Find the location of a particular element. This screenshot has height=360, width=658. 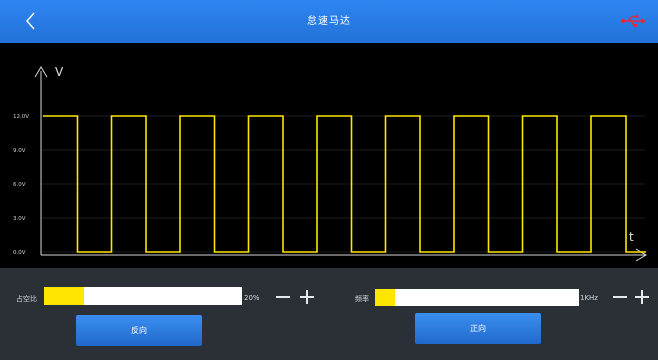

duty-cycle-fill is located at coordinates (64, 296).